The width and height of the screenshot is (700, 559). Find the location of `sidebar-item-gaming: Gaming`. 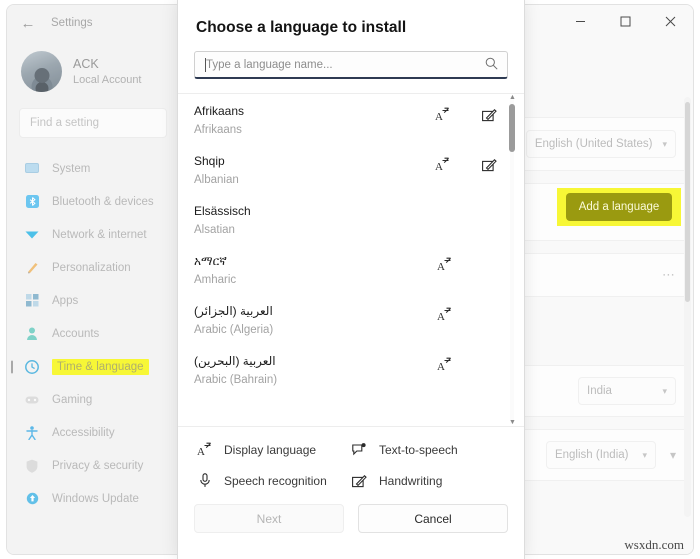

sidebar-item-gaming: Gaming is located at coordinates (93, 399).